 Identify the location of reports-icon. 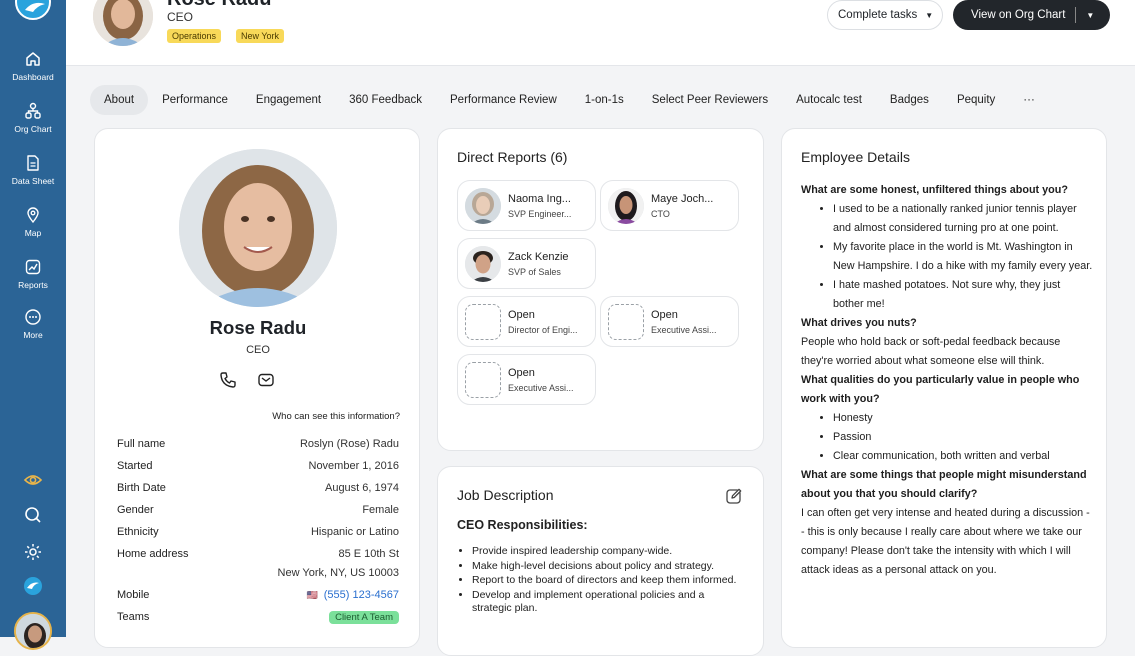
(33, 267).